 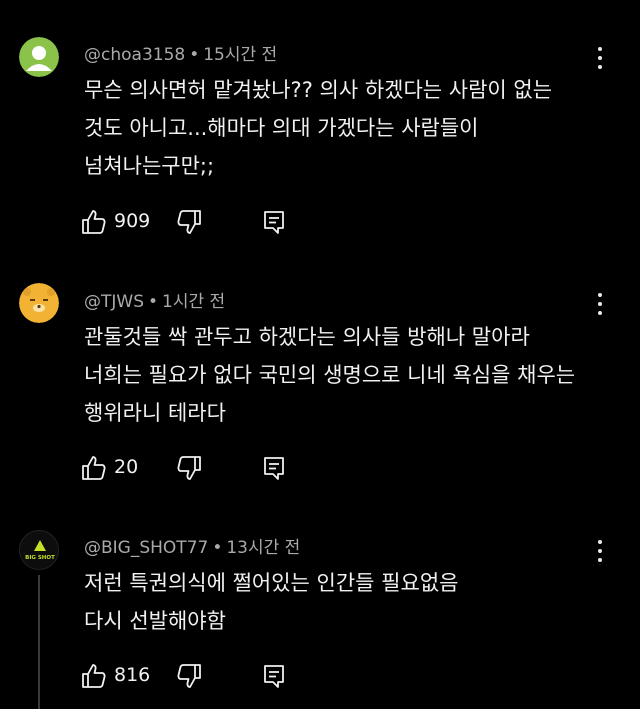 I want to click on like-button: 816, so click(x=120, y=677).